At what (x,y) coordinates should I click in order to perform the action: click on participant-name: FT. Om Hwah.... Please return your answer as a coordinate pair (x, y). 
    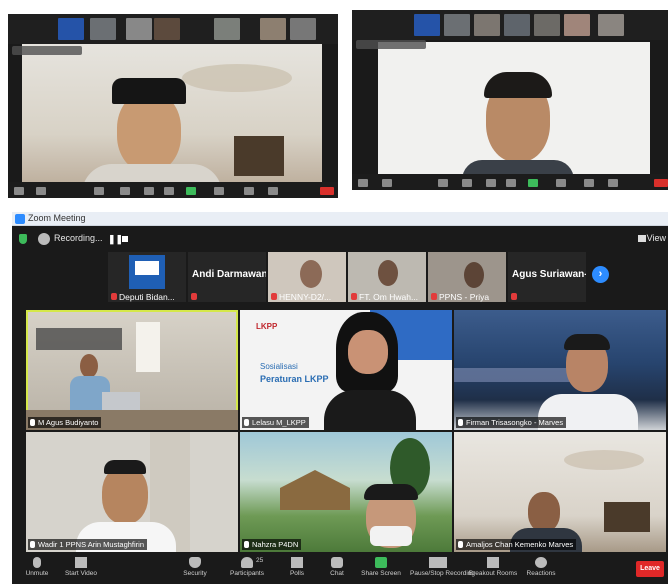
    Looking at the image, I should click on (389, 297).